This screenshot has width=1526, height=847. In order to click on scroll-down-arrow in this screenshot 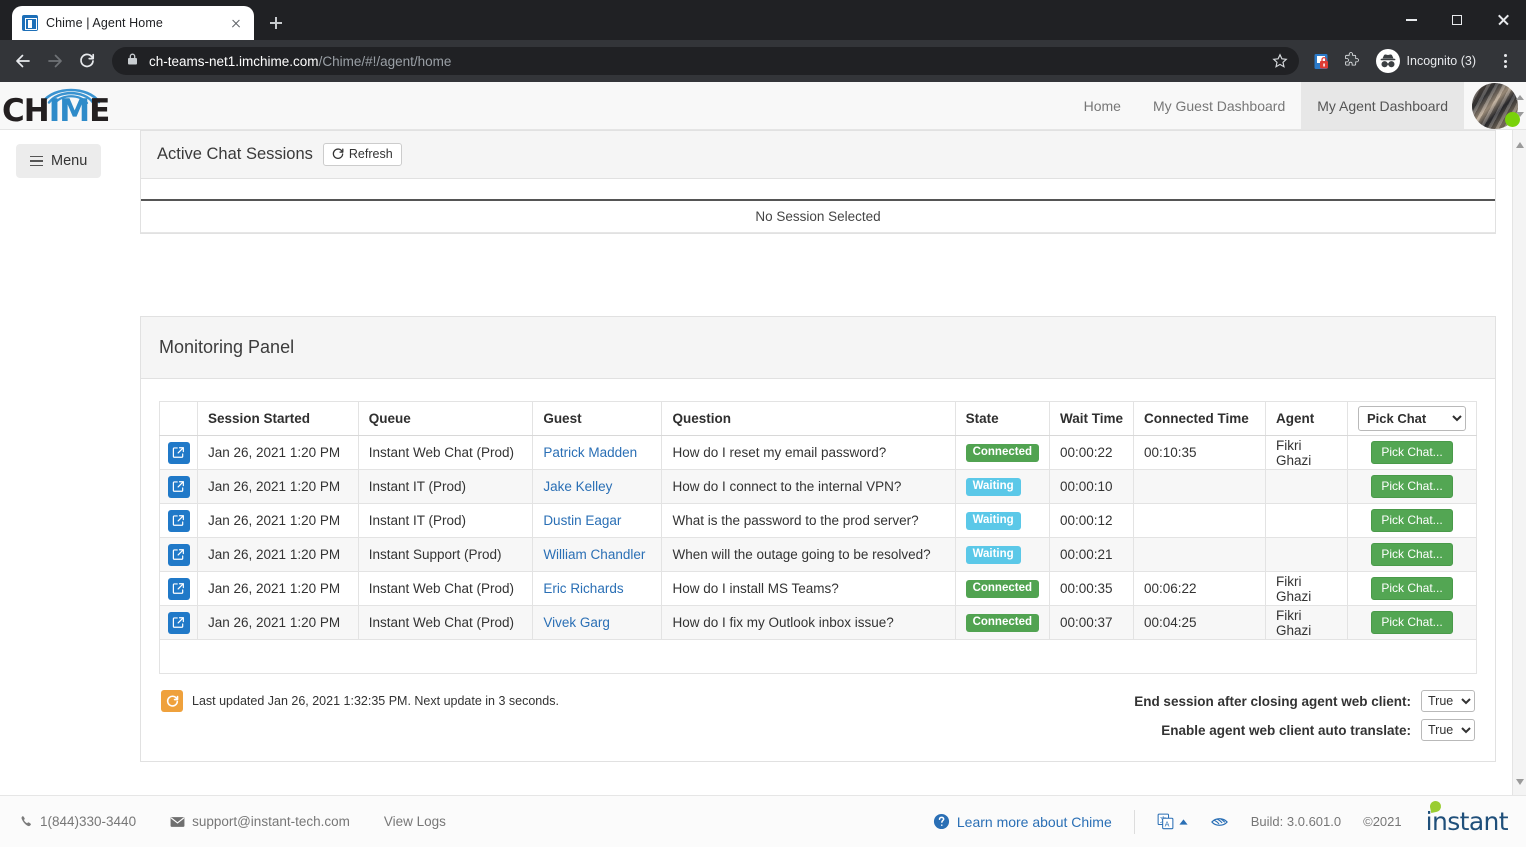, I will do `click(1520, 781)`.